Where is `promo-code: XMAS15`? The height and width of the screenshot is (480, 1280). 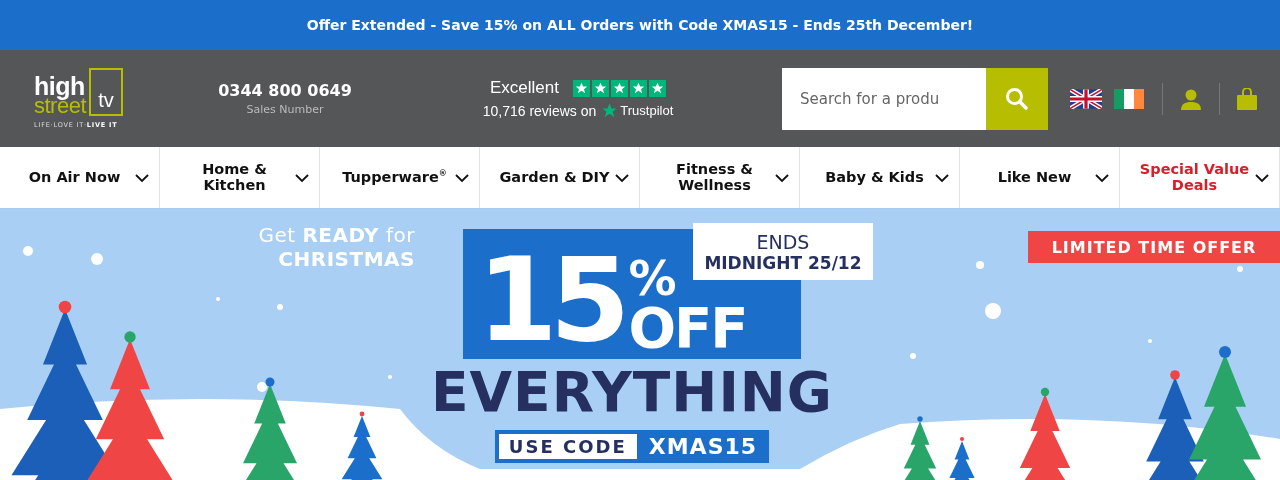
promo-code: XMAS15 is located at coordinates (703, 446).